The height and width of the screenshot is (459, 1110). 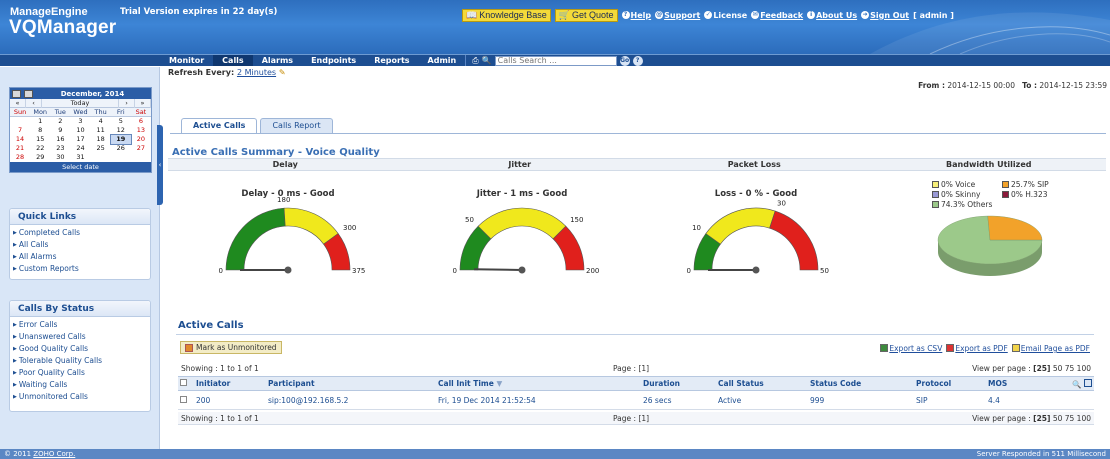 I want to click on calendar-day: 15, so click(x=40, y=139).